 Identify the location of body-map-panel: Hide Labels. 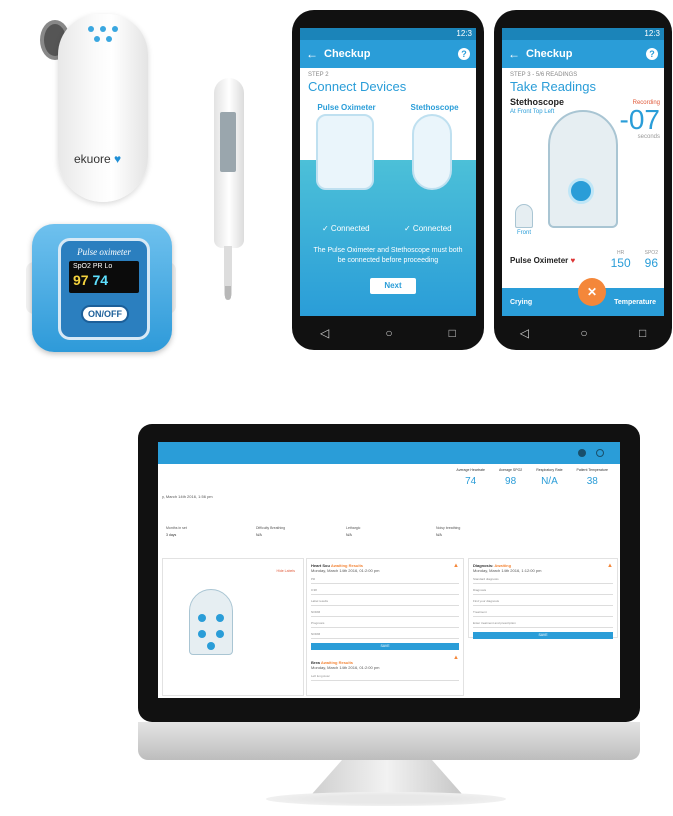
(233, 627).